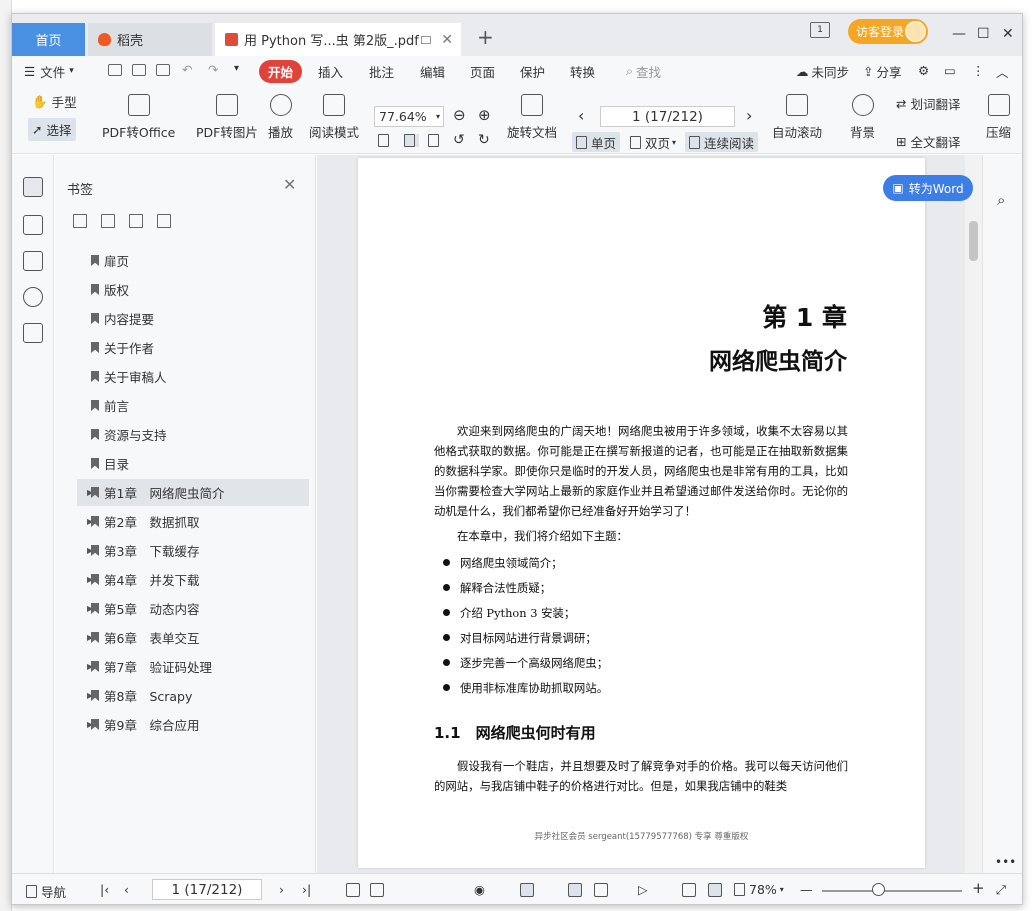 The height and width of the screenshot is (911, 1034). Describe the element at coordinates (435, 140) in the screenshot. I see `fit-width-icon` at that location.